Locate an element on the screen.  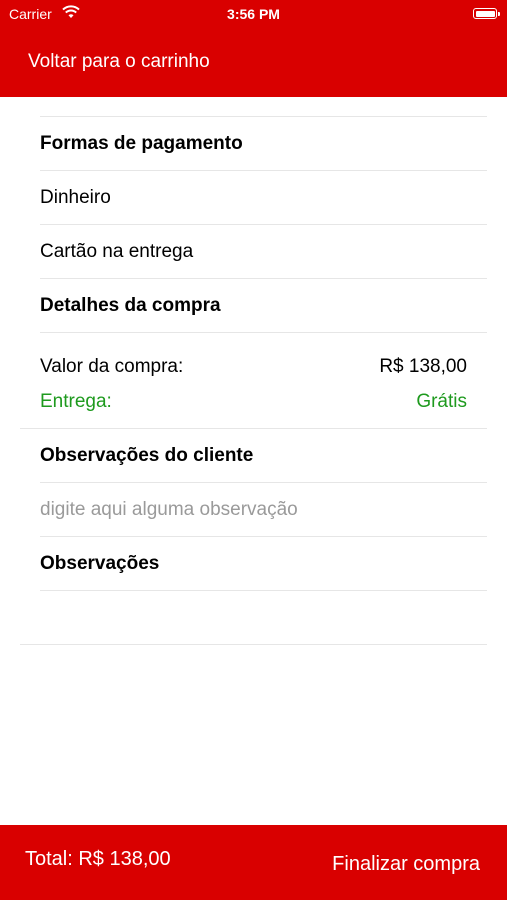
checkout-footer: Total: R$ 138,00 Finalizar compra is located at coordinates (253, 862).